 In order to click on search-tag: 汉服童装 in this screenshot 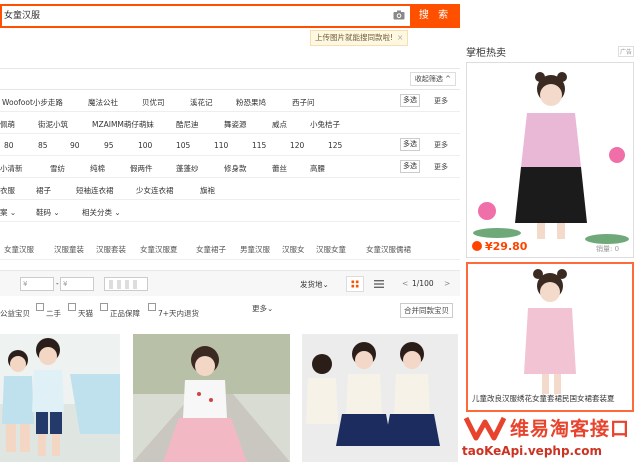, I will do `click(69, 249)`.